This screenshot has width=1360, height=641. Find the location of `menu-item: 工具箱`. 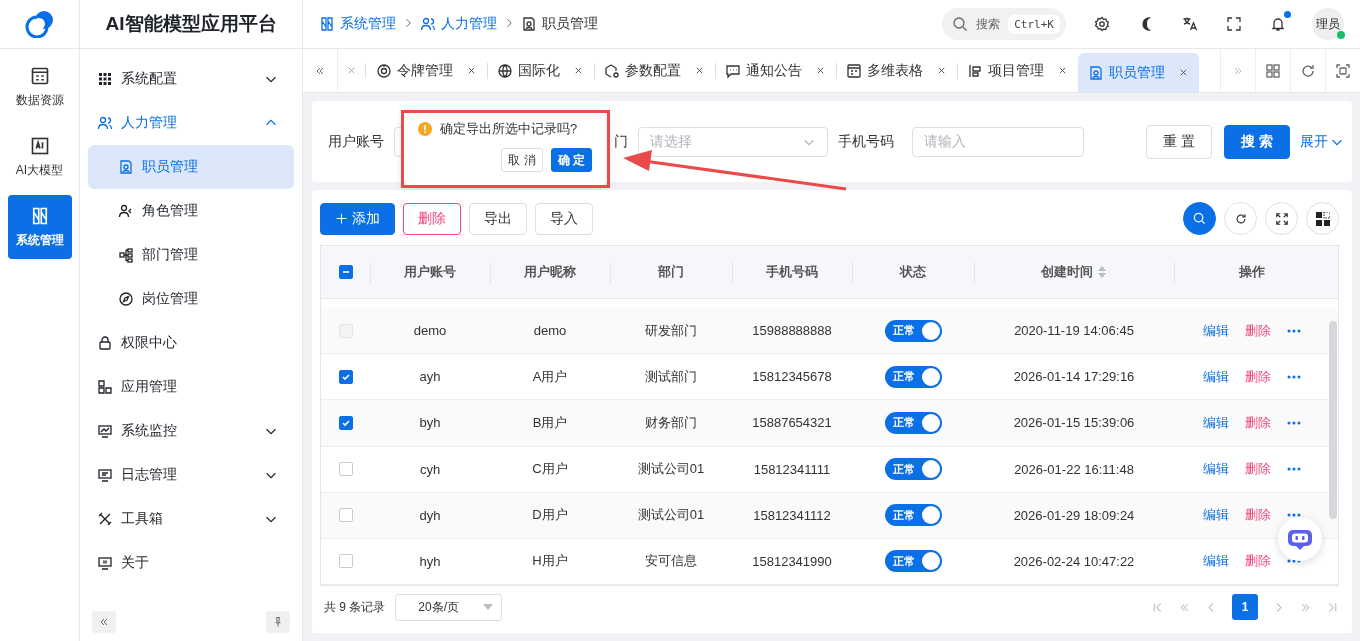

menu-item: 工具箱 is located at coordinates (191, 519).